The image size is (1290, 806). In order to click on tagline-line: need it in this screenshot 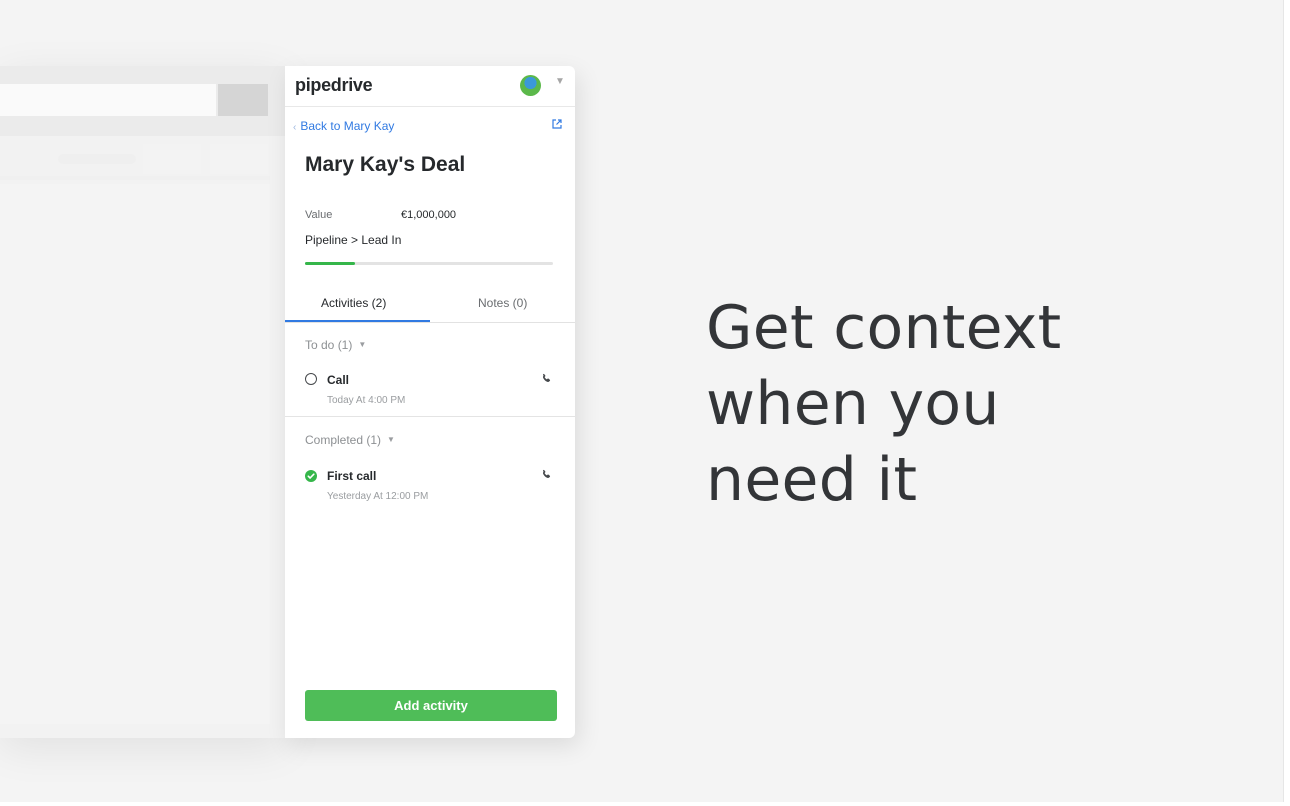, I will do `click(812, 480)`.